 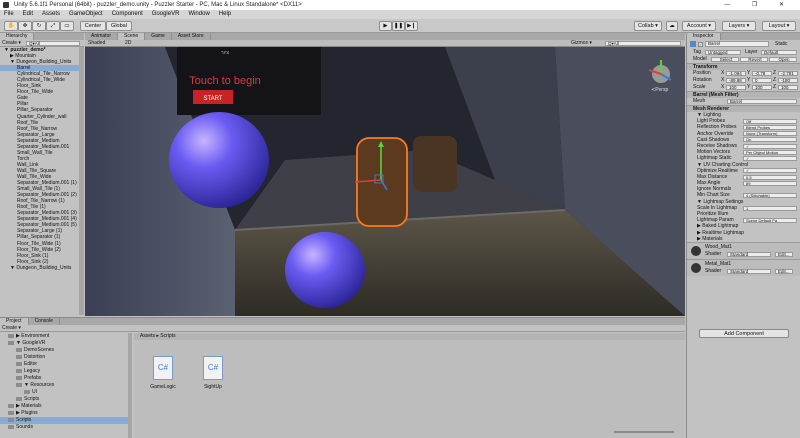 I want to click on folder-item: Distortion, so click(x=64, y=357).